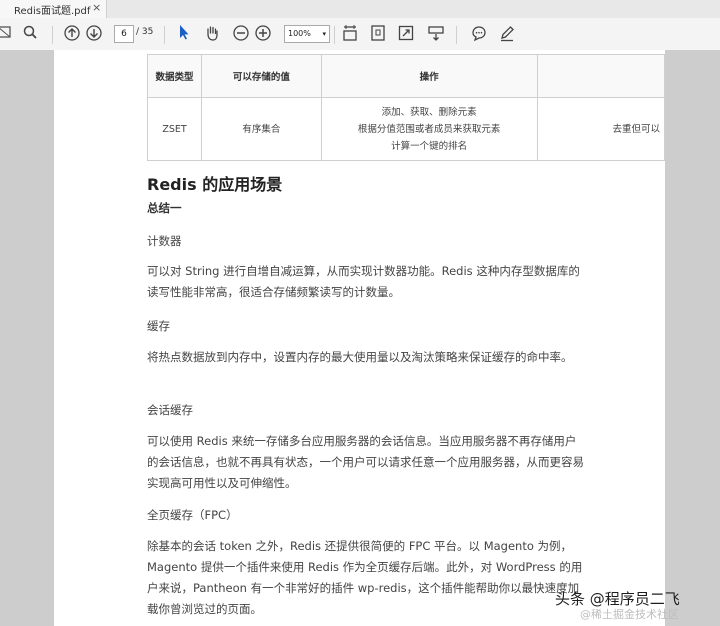 This screenshot has height=626, width=720. Describe the element at coordinates (215, 184) in the screenshot. I see `section-heading: Redis 的应用场景` at that location.